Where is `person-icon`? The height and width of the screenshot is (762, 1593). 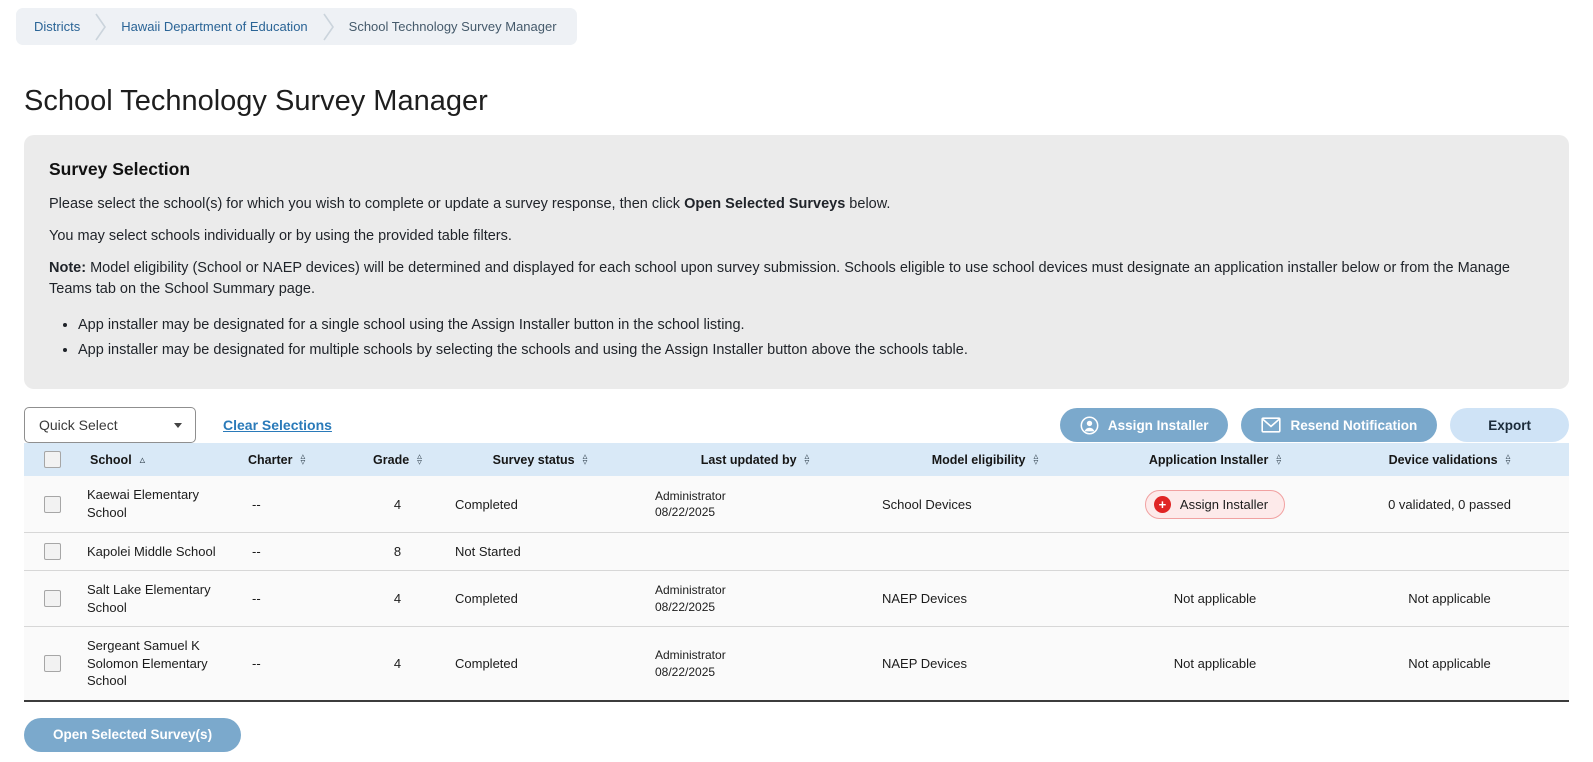
person-icon is located at coordinates (1089, 425).